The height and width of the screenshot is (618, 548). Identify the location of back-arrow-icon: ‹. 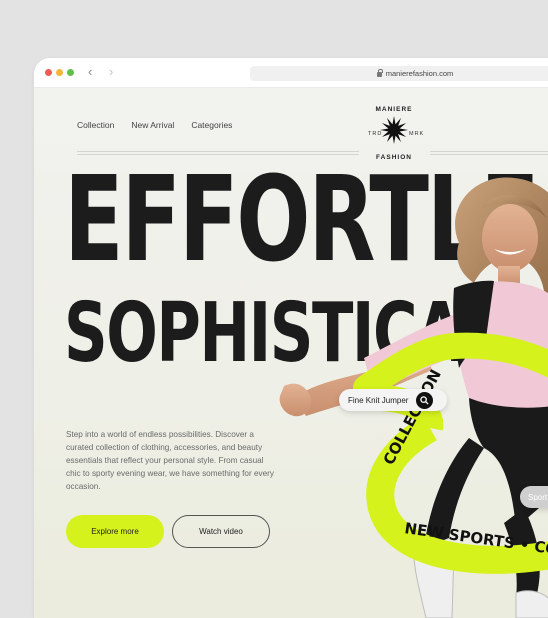
(90, 72).